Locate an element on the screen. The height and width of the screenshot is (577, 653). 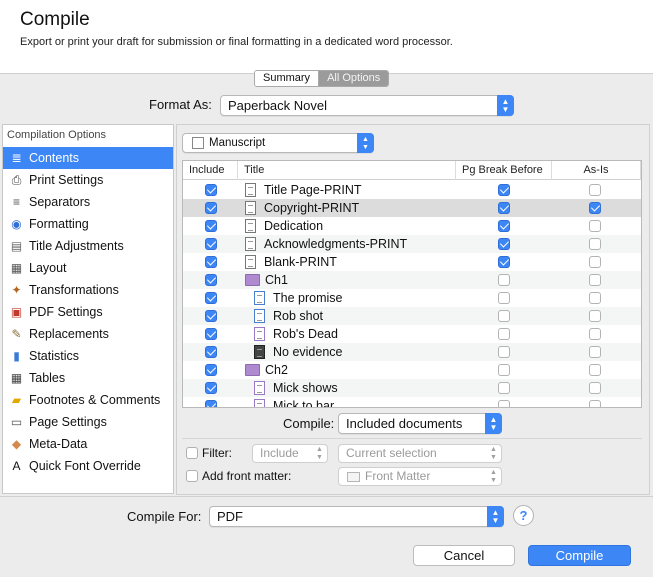
summary-tab: Summary is located at coordinates (287, 78).